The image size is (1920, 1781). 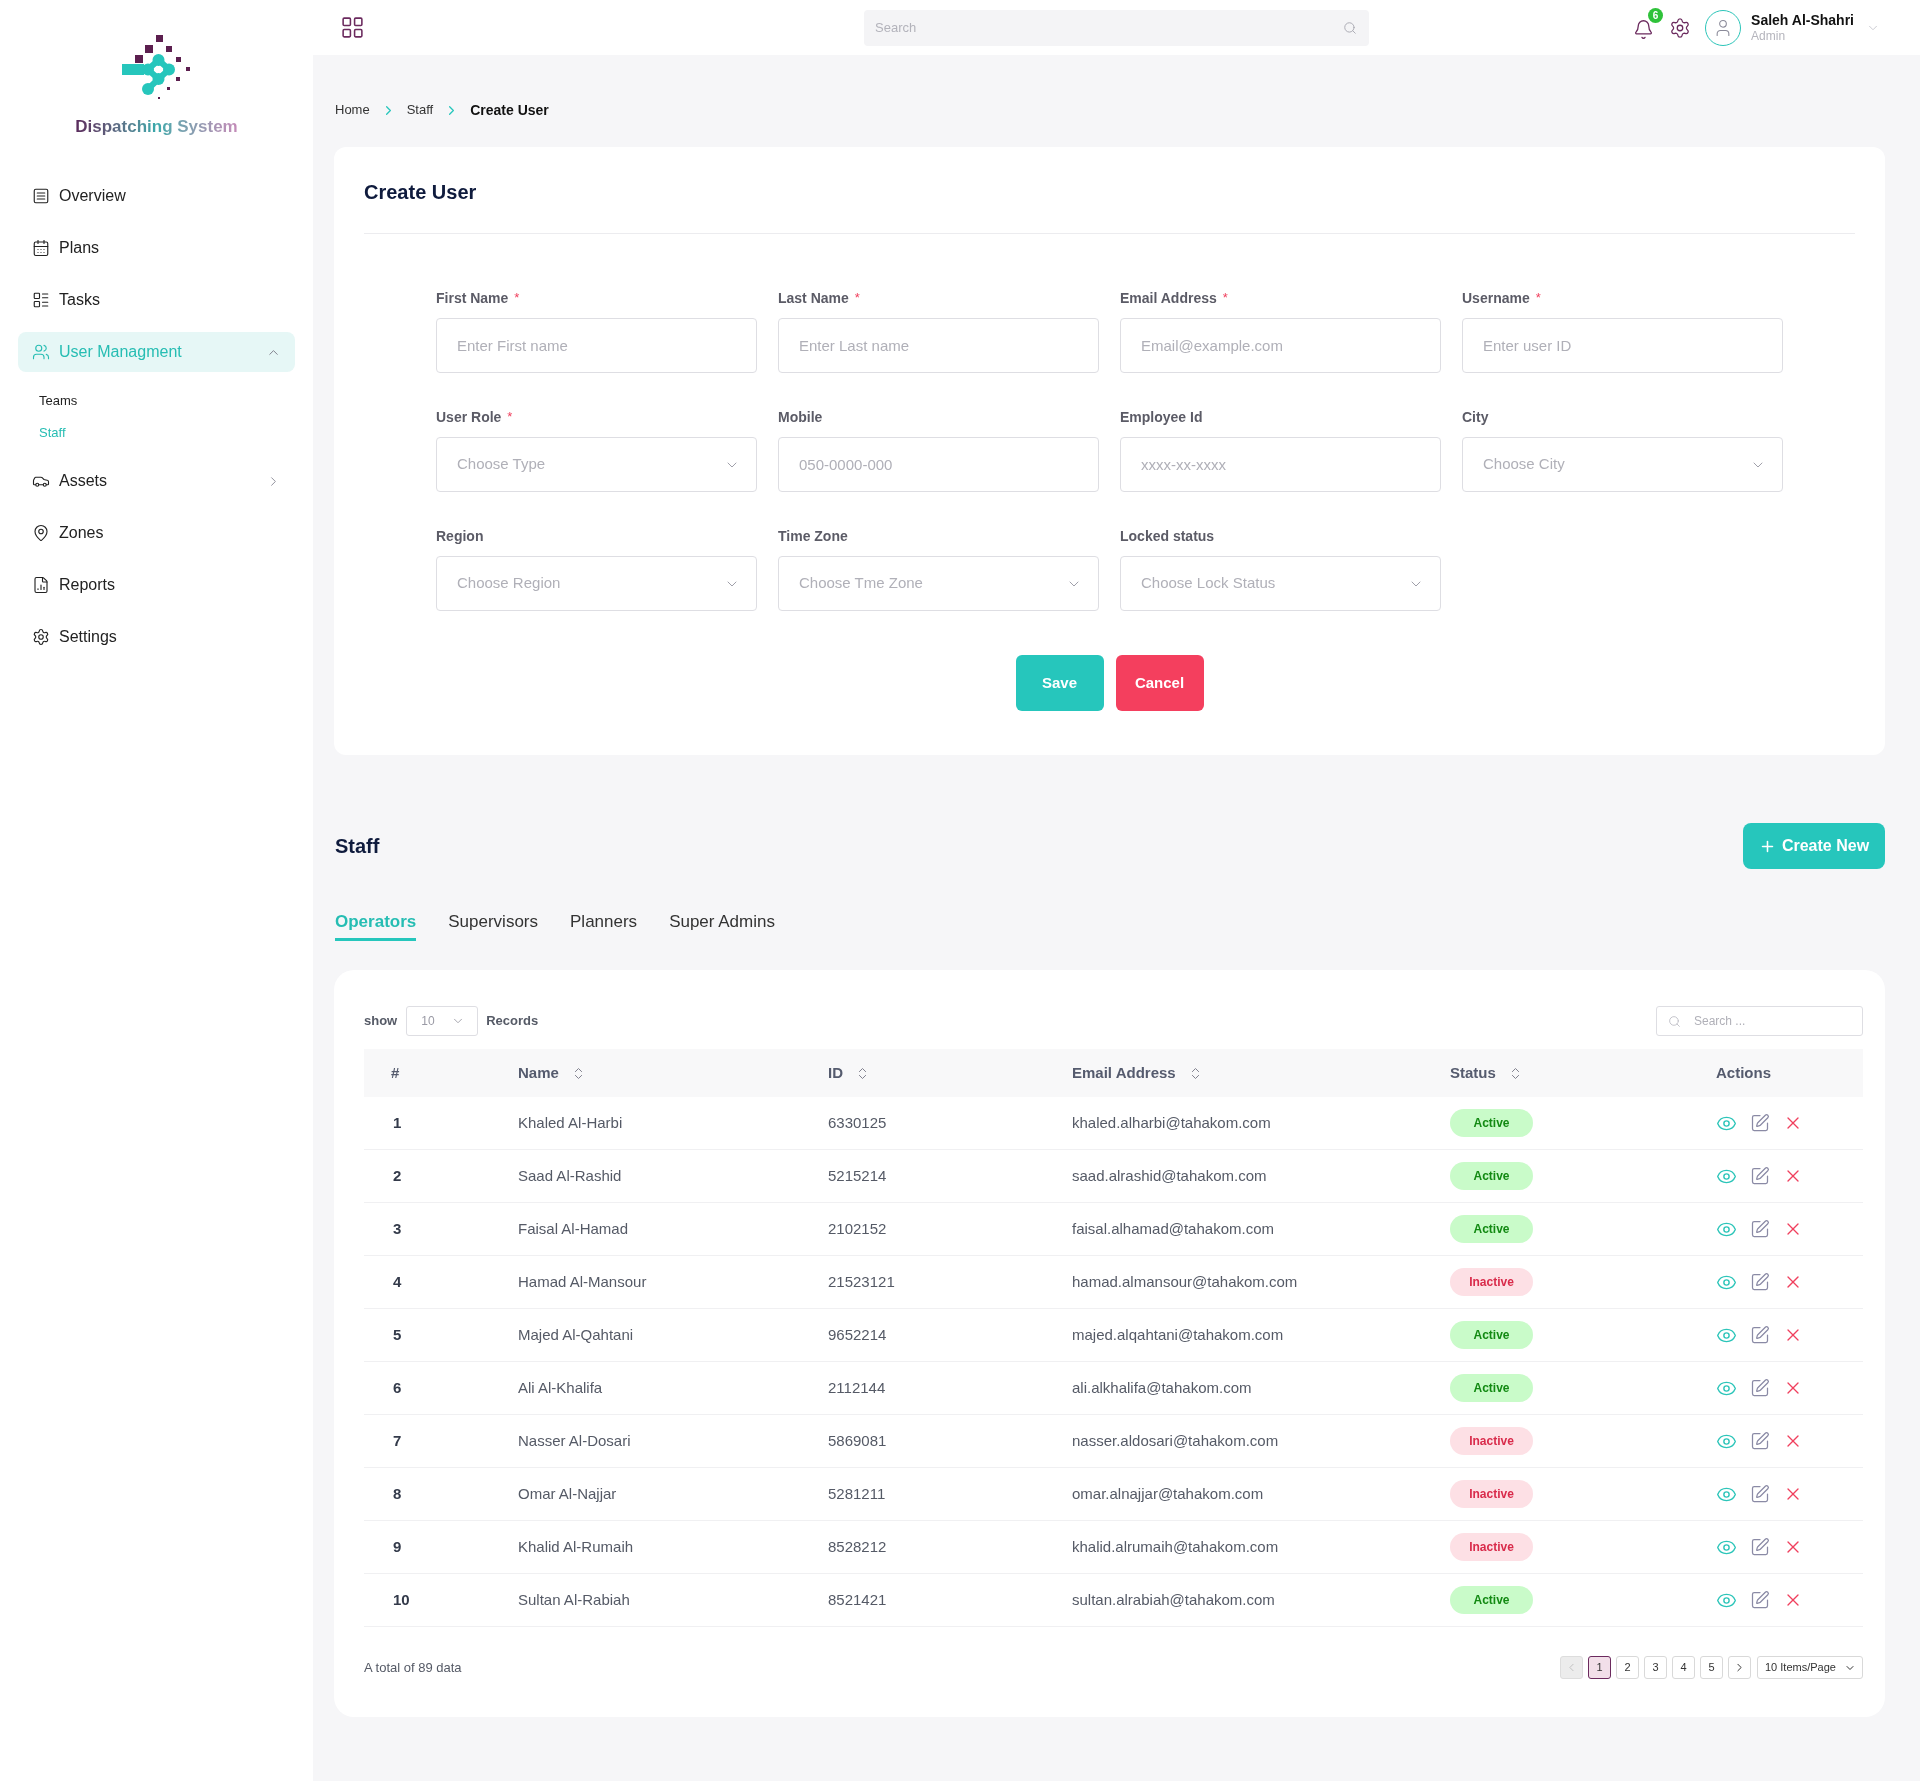 What do you see at coordinates (1627, 1667) in the screenshot?
I see `page-button: 2` at bounding box center [1627, 1667].